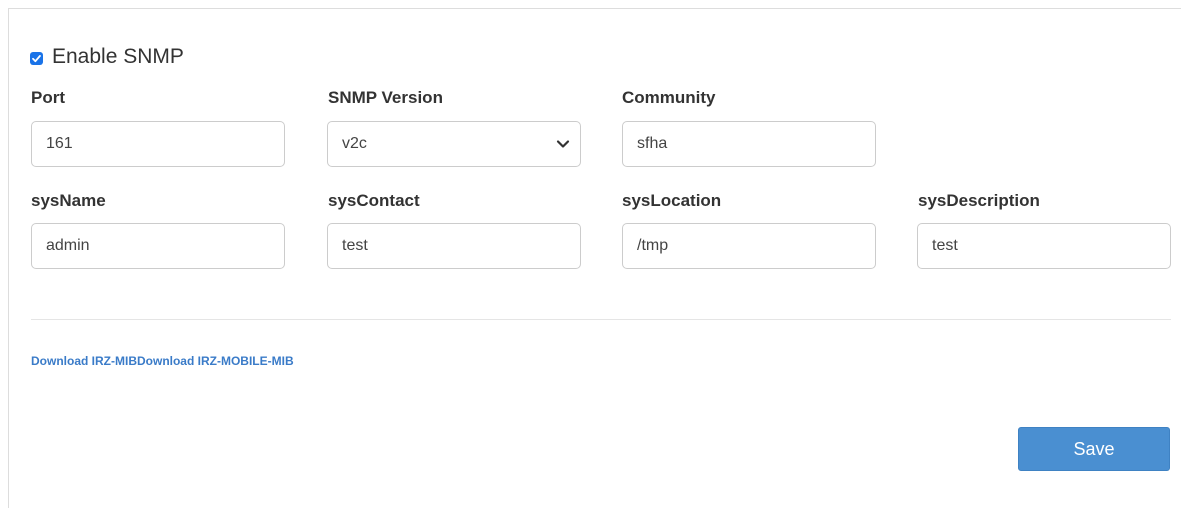  I want to click on sys-contact-label: sysContact, so click(374, 200).